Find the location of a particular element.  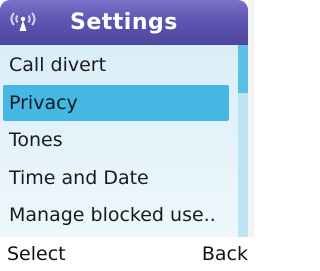

screen-edge is located at coordinates (251, 135).